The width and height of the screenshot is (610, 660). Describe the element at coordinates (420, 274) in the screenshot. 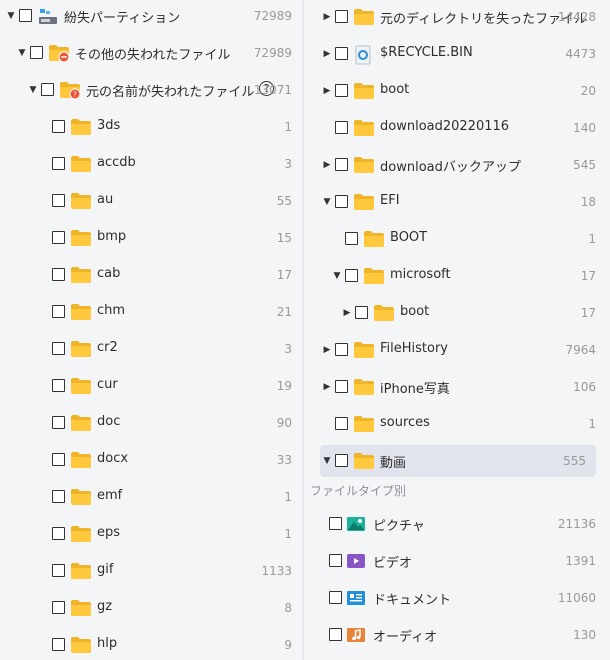

I see `row-label: microsoft` at that location.